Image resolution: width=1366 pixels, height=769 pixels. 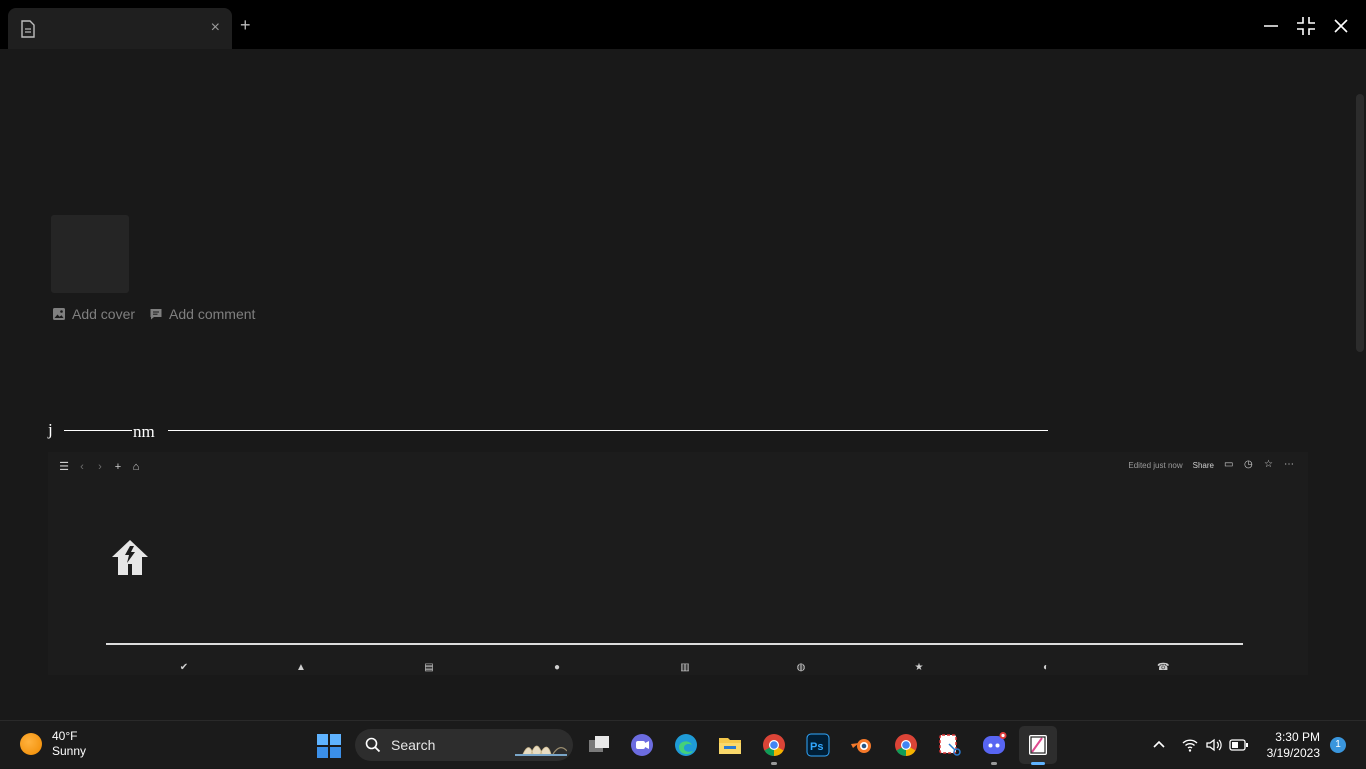 I want to click on discord-icon, so click(x=994, y=745).